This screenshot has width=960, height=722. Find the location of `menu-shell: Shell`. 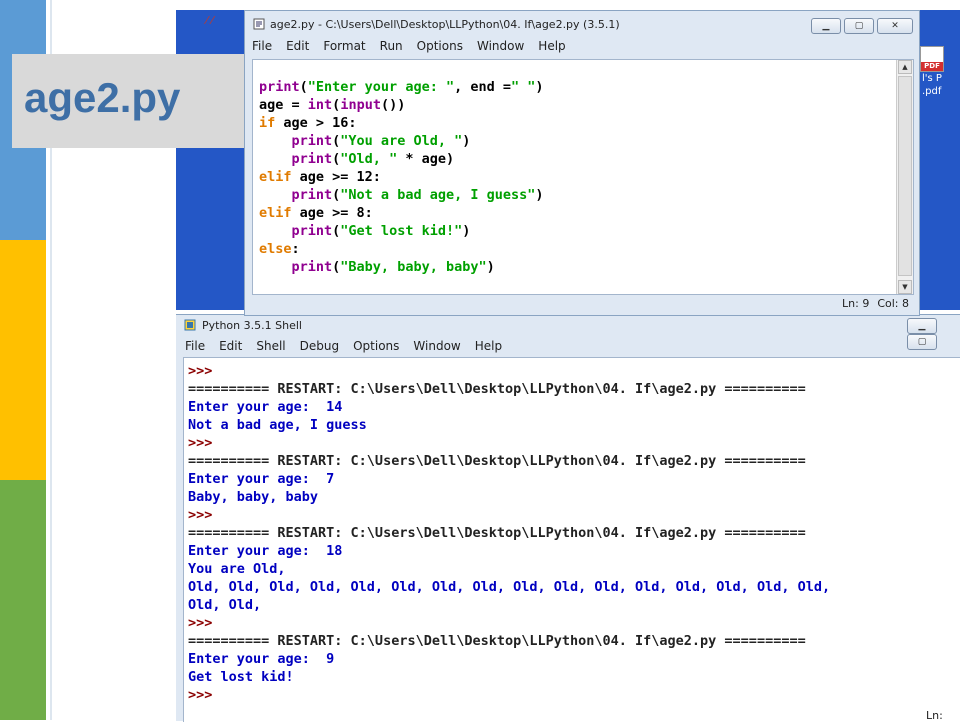

menu-shell: Shell is located at coordinates (270, 346).